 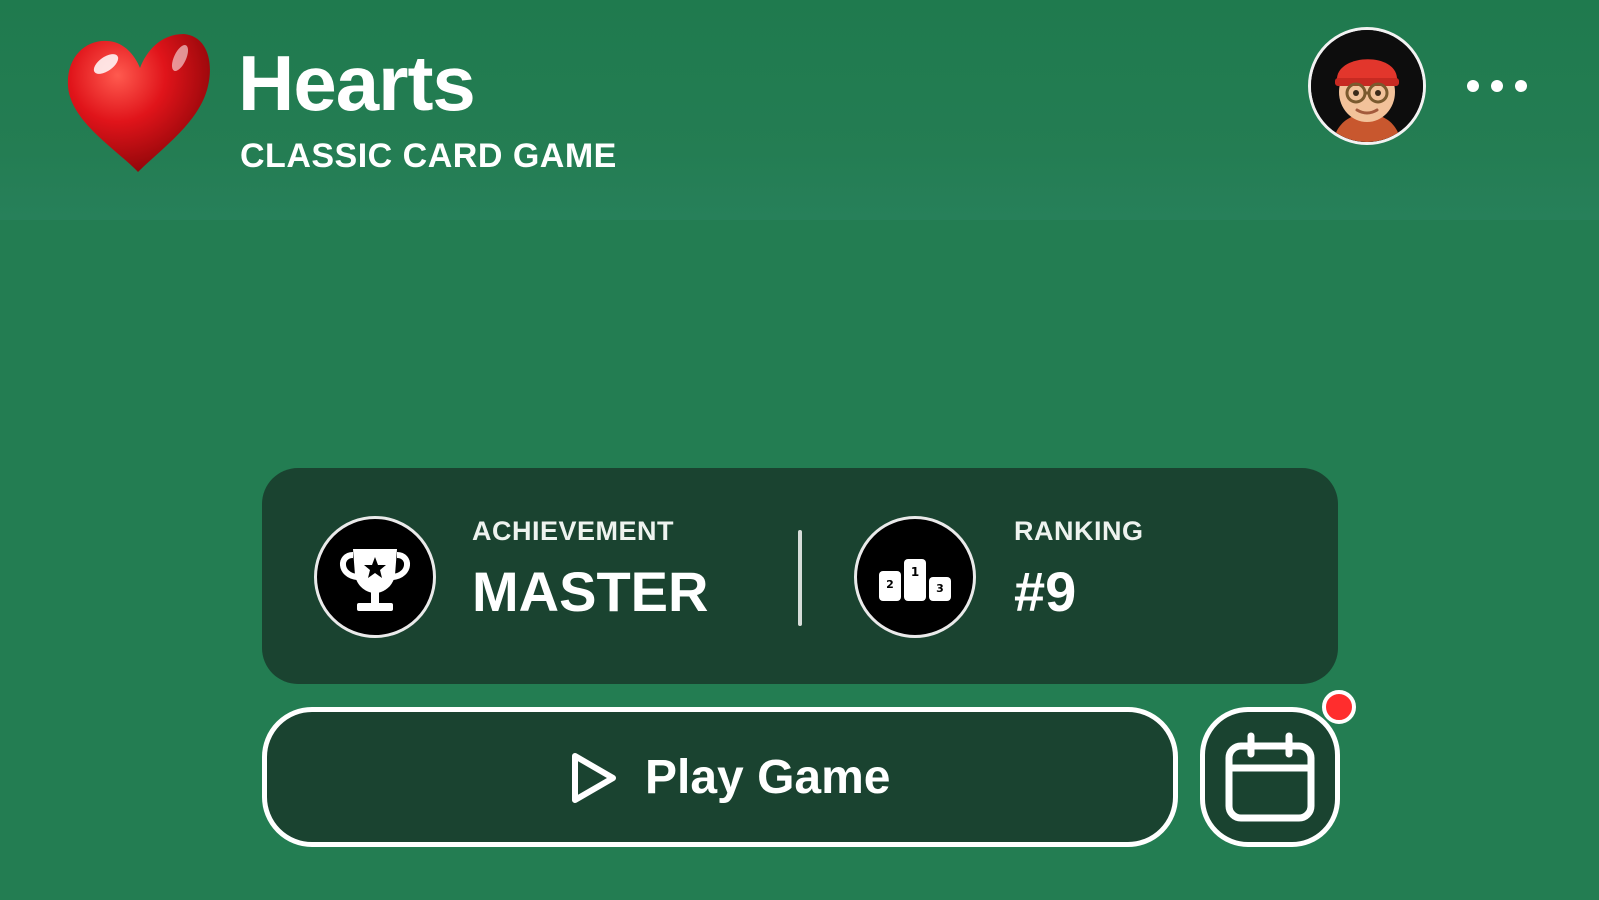 I want to click on ranking-label: RANKING, so click(x=1079, y=531).